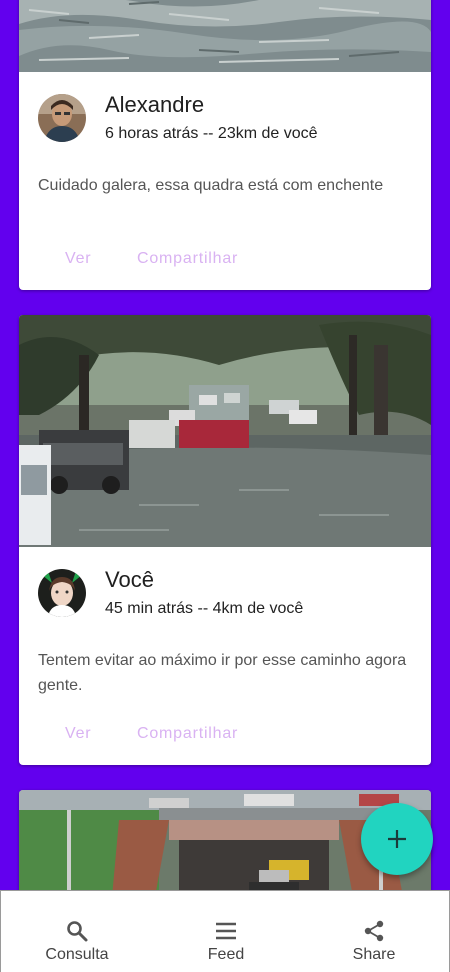 This screenshot has height=972, width=450. Describe the element at coordinates (225, 598) in the screenshot. I see `post-header: Você 45 min atrás -- 4km de você` at that location.